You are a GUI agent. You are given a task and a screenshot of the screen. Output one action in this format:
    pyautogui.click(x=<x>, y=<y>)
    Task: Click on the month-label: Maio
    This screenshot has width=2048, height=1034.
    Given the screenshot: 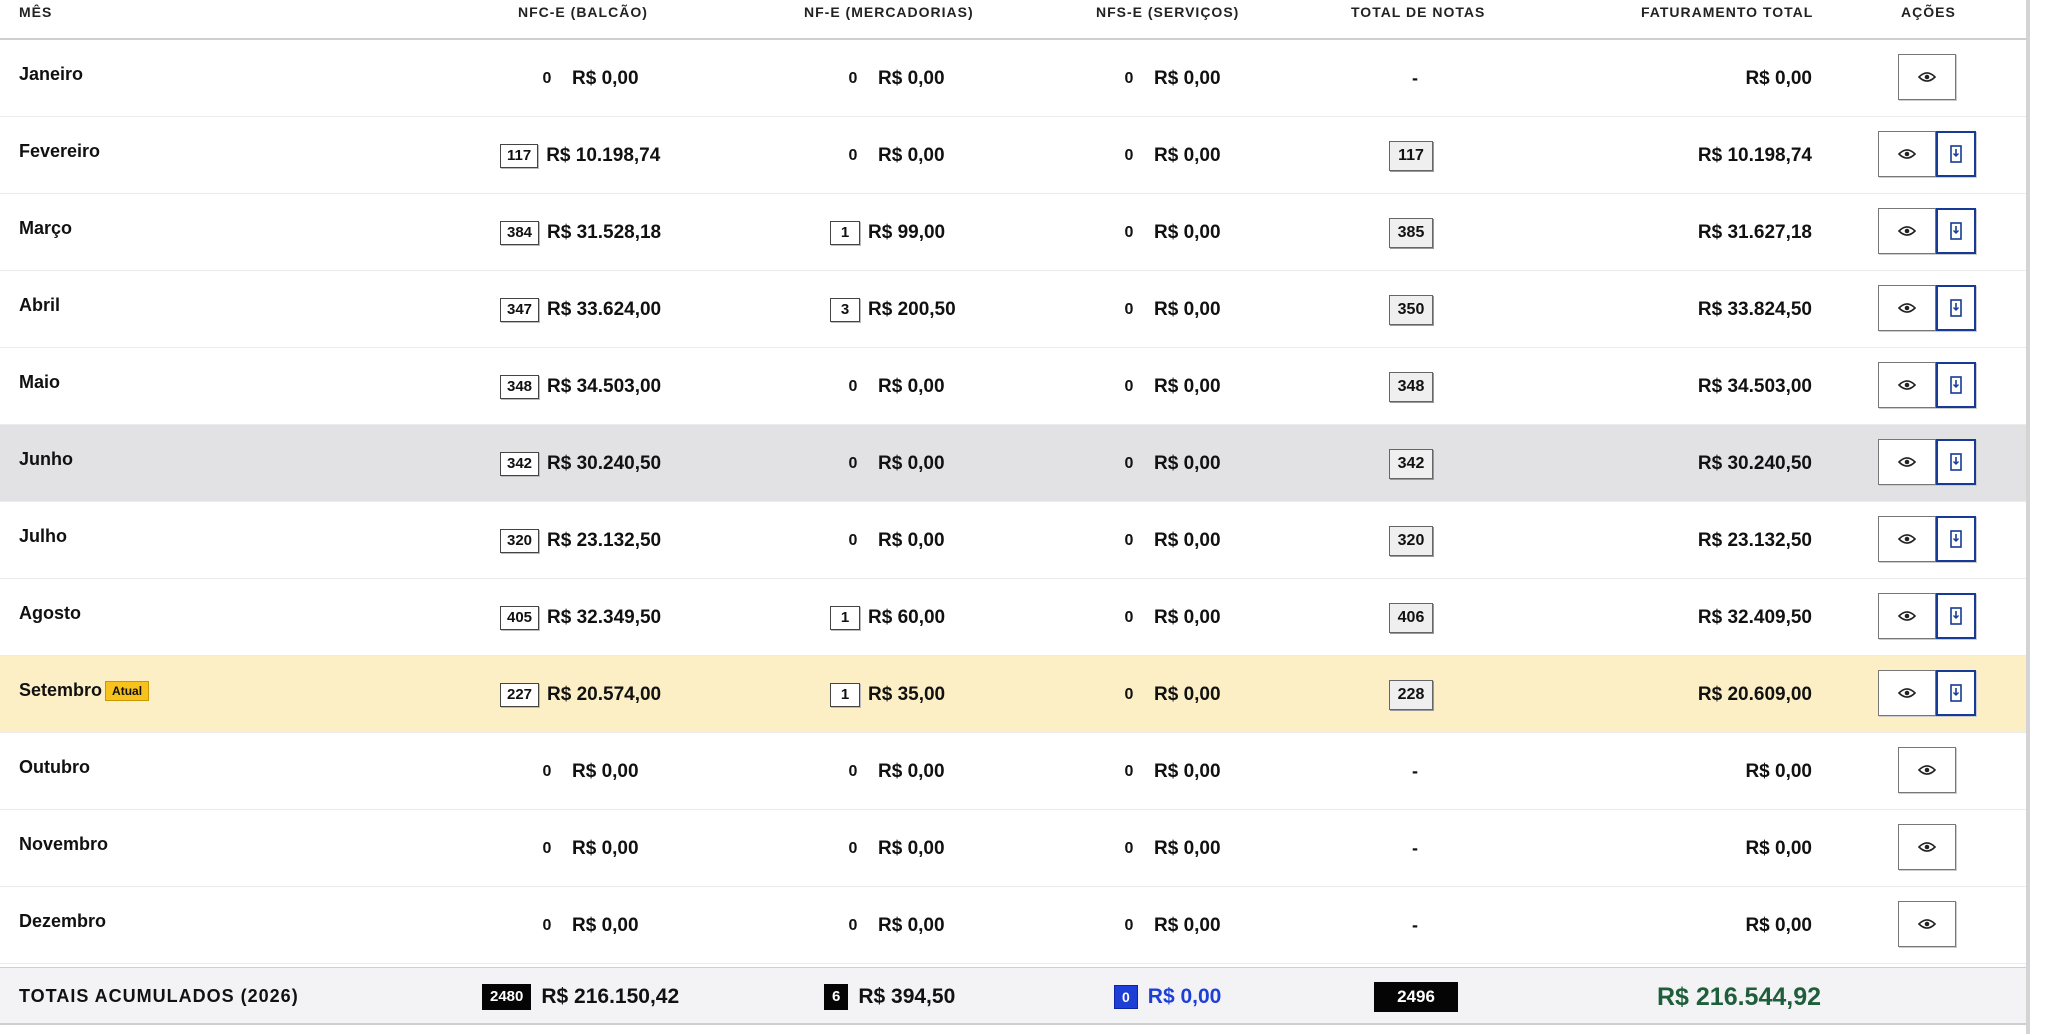 What is the action you would take?
    pyautogui.click(x=40, y=382)
    